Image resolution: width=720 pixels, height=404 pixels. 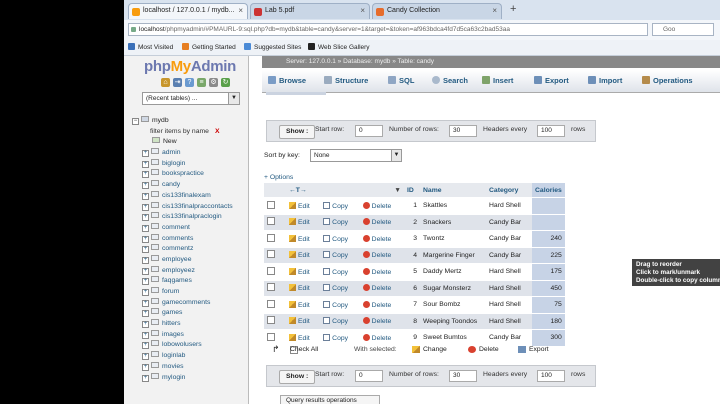 I want to click on cell-category: Candy Bar, so click(x=509, y=338).